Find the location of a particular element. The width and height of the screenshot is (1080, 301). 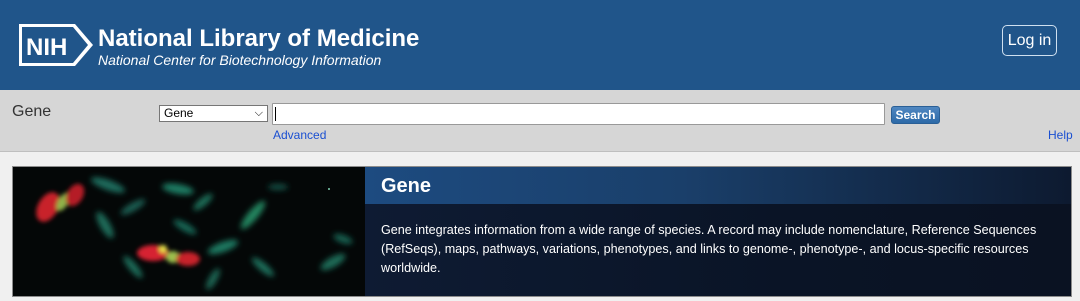

database-select-value: Gene is located at coordinates (179, 113).